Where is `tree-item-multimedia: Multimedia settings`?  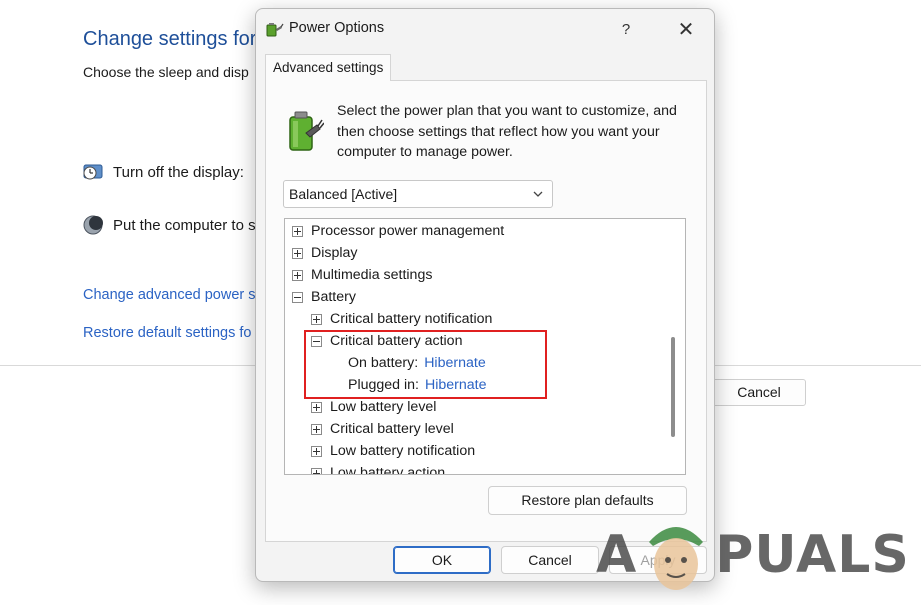
tree-item-multimedia: Multimedia settings is located at coordinates (362, 275).